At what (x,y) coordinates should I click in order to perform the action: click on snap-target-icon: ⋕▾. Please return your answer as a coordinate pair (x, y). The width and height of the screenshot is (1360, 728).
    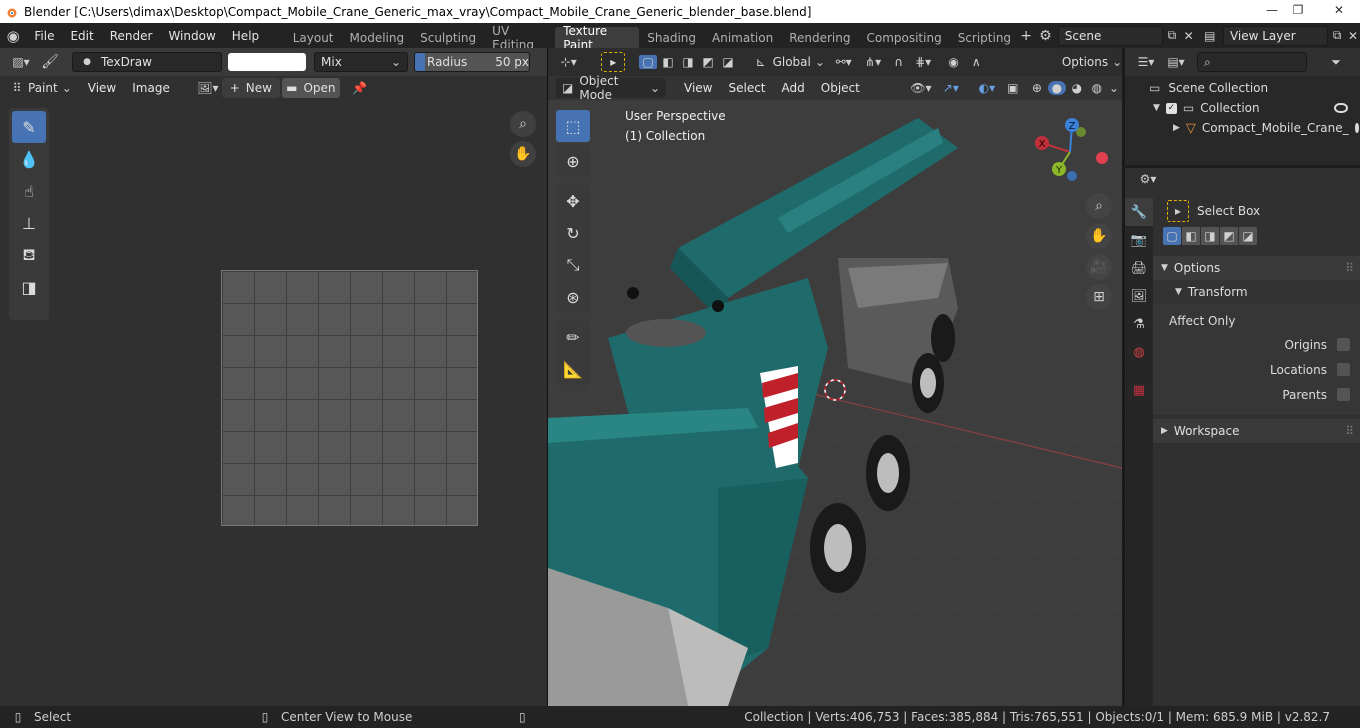
    Looking at the image, I should click on (922, 62).